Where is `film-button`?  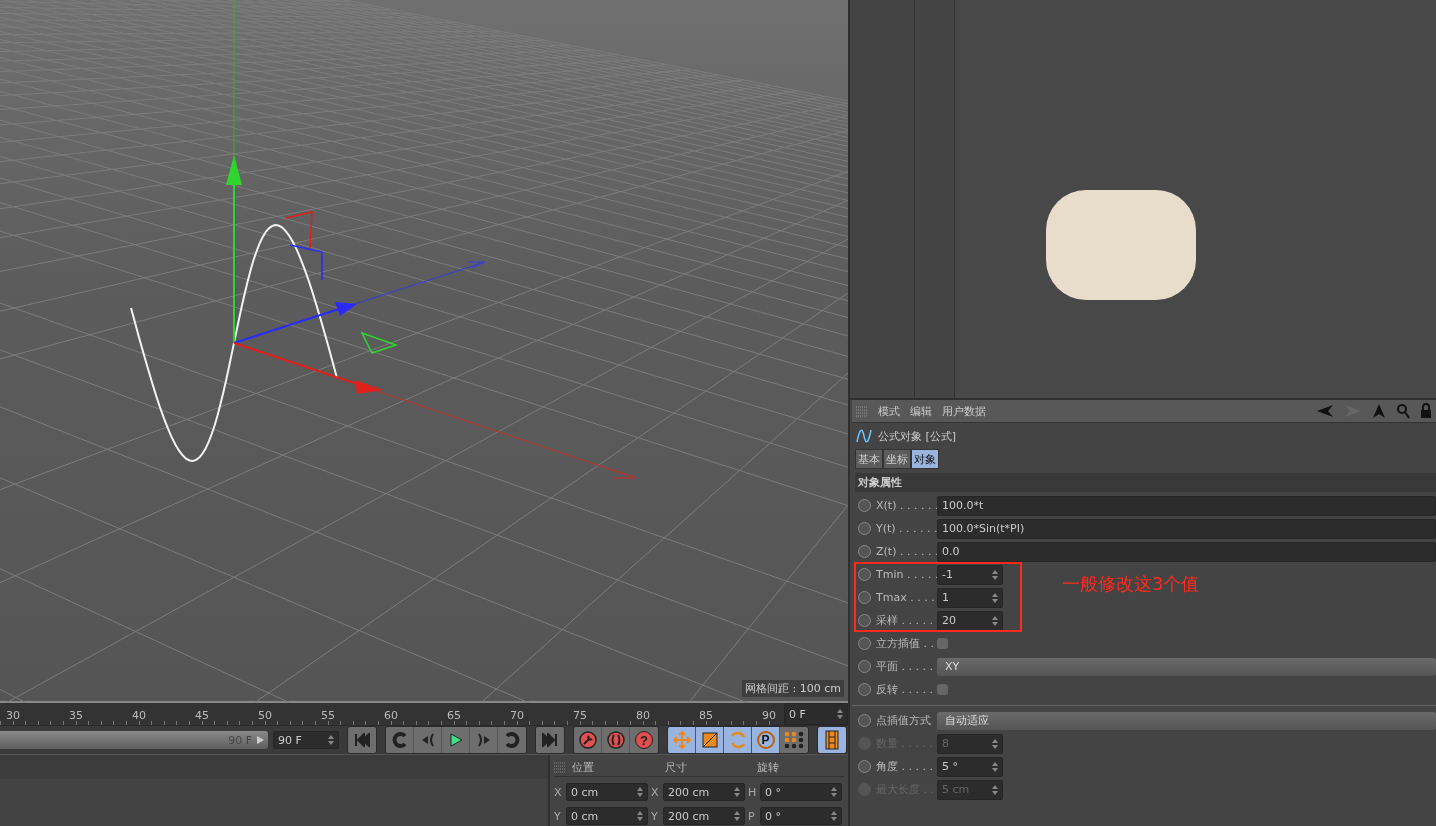 film-button is located at coordinates (832, 740).